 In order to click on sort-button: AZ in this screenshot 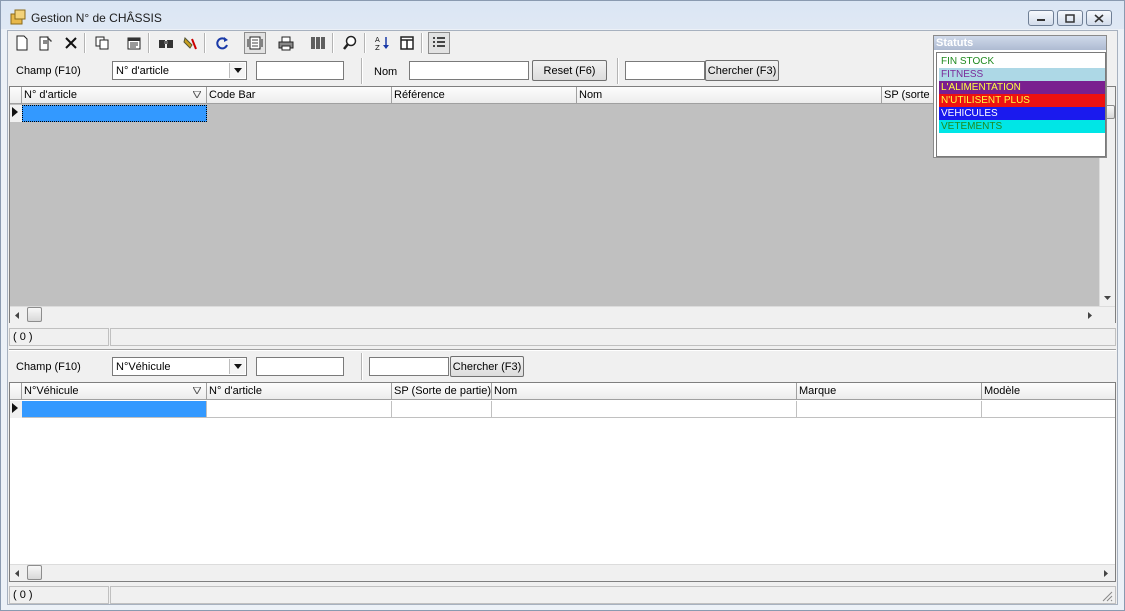, I will do `click(382, 43)`.